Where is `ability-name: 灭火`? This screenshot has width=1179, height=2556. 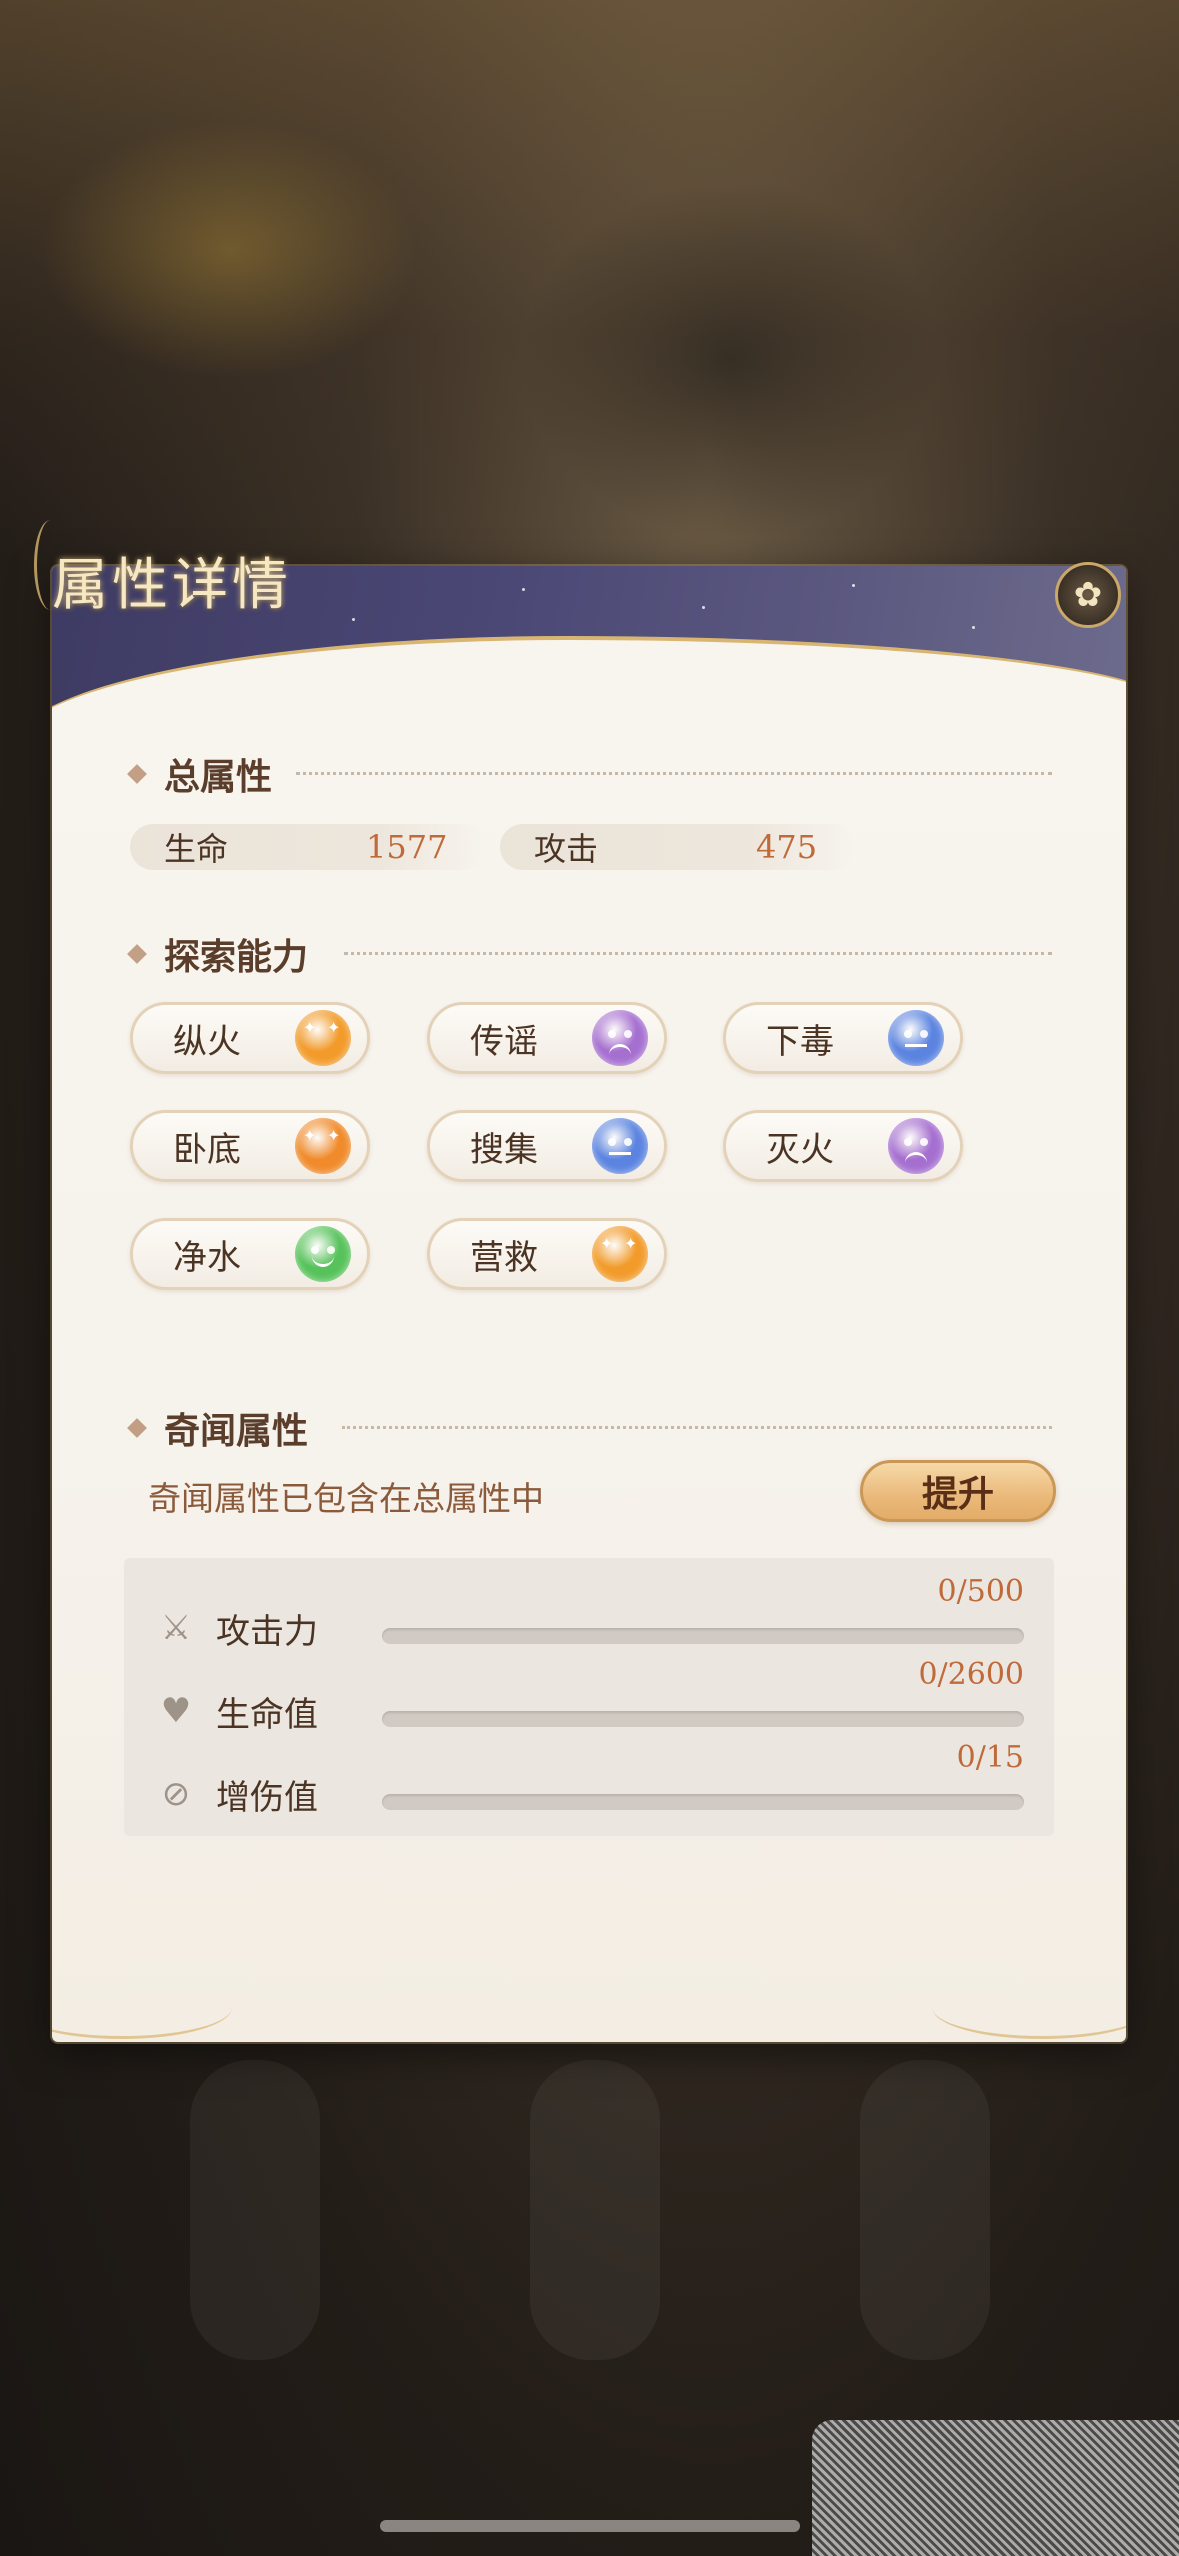
ability-name: 灭火 is located at coordinates (800, 1149).